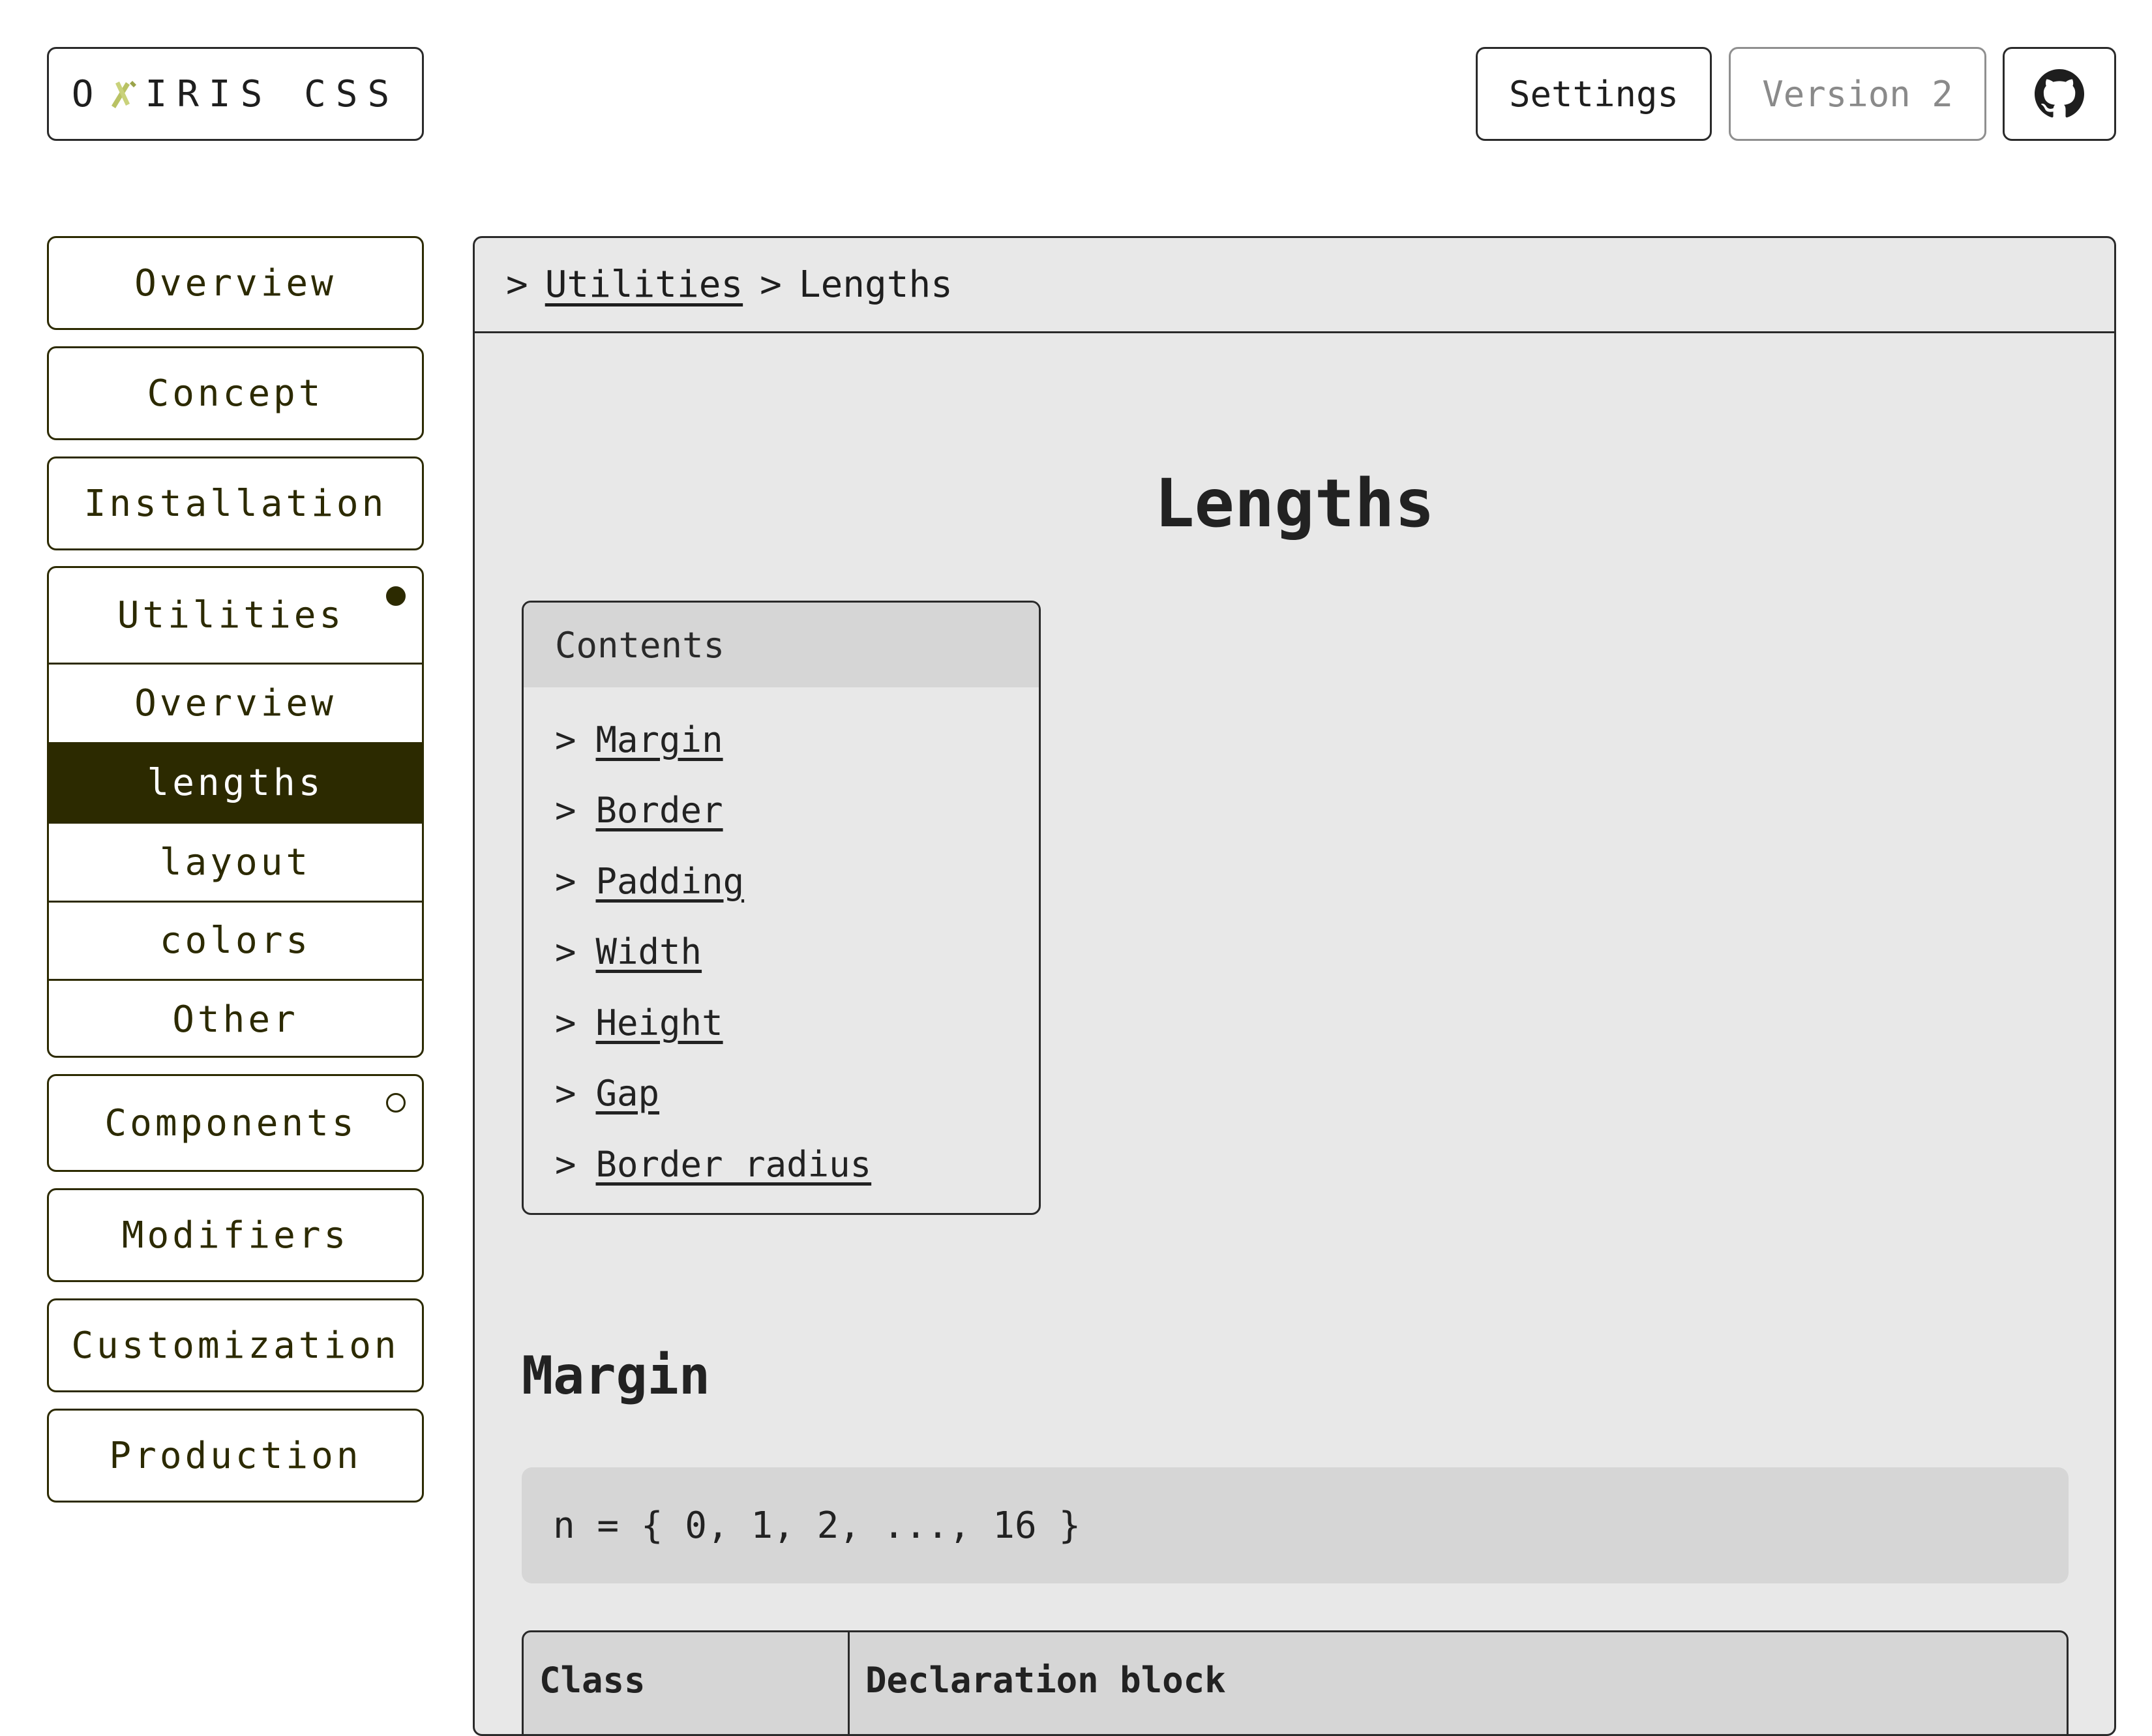 The width and height of the screenshot is (2152, 1736). I want to click on sidebar-item-label: Components, so click(230, 1123).